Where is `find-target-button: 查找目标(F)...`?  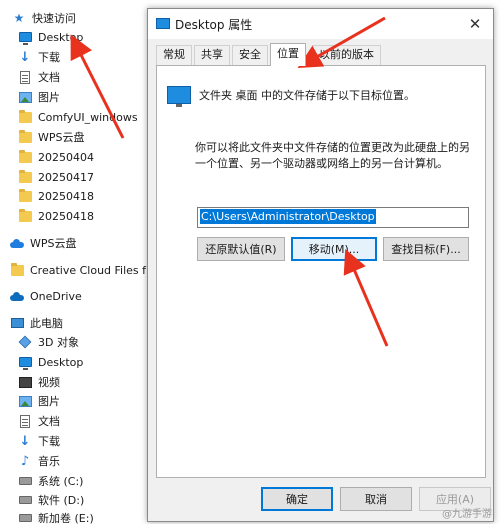 find-target-button: 查找目标(F)... is located at coordinates (426, 249).